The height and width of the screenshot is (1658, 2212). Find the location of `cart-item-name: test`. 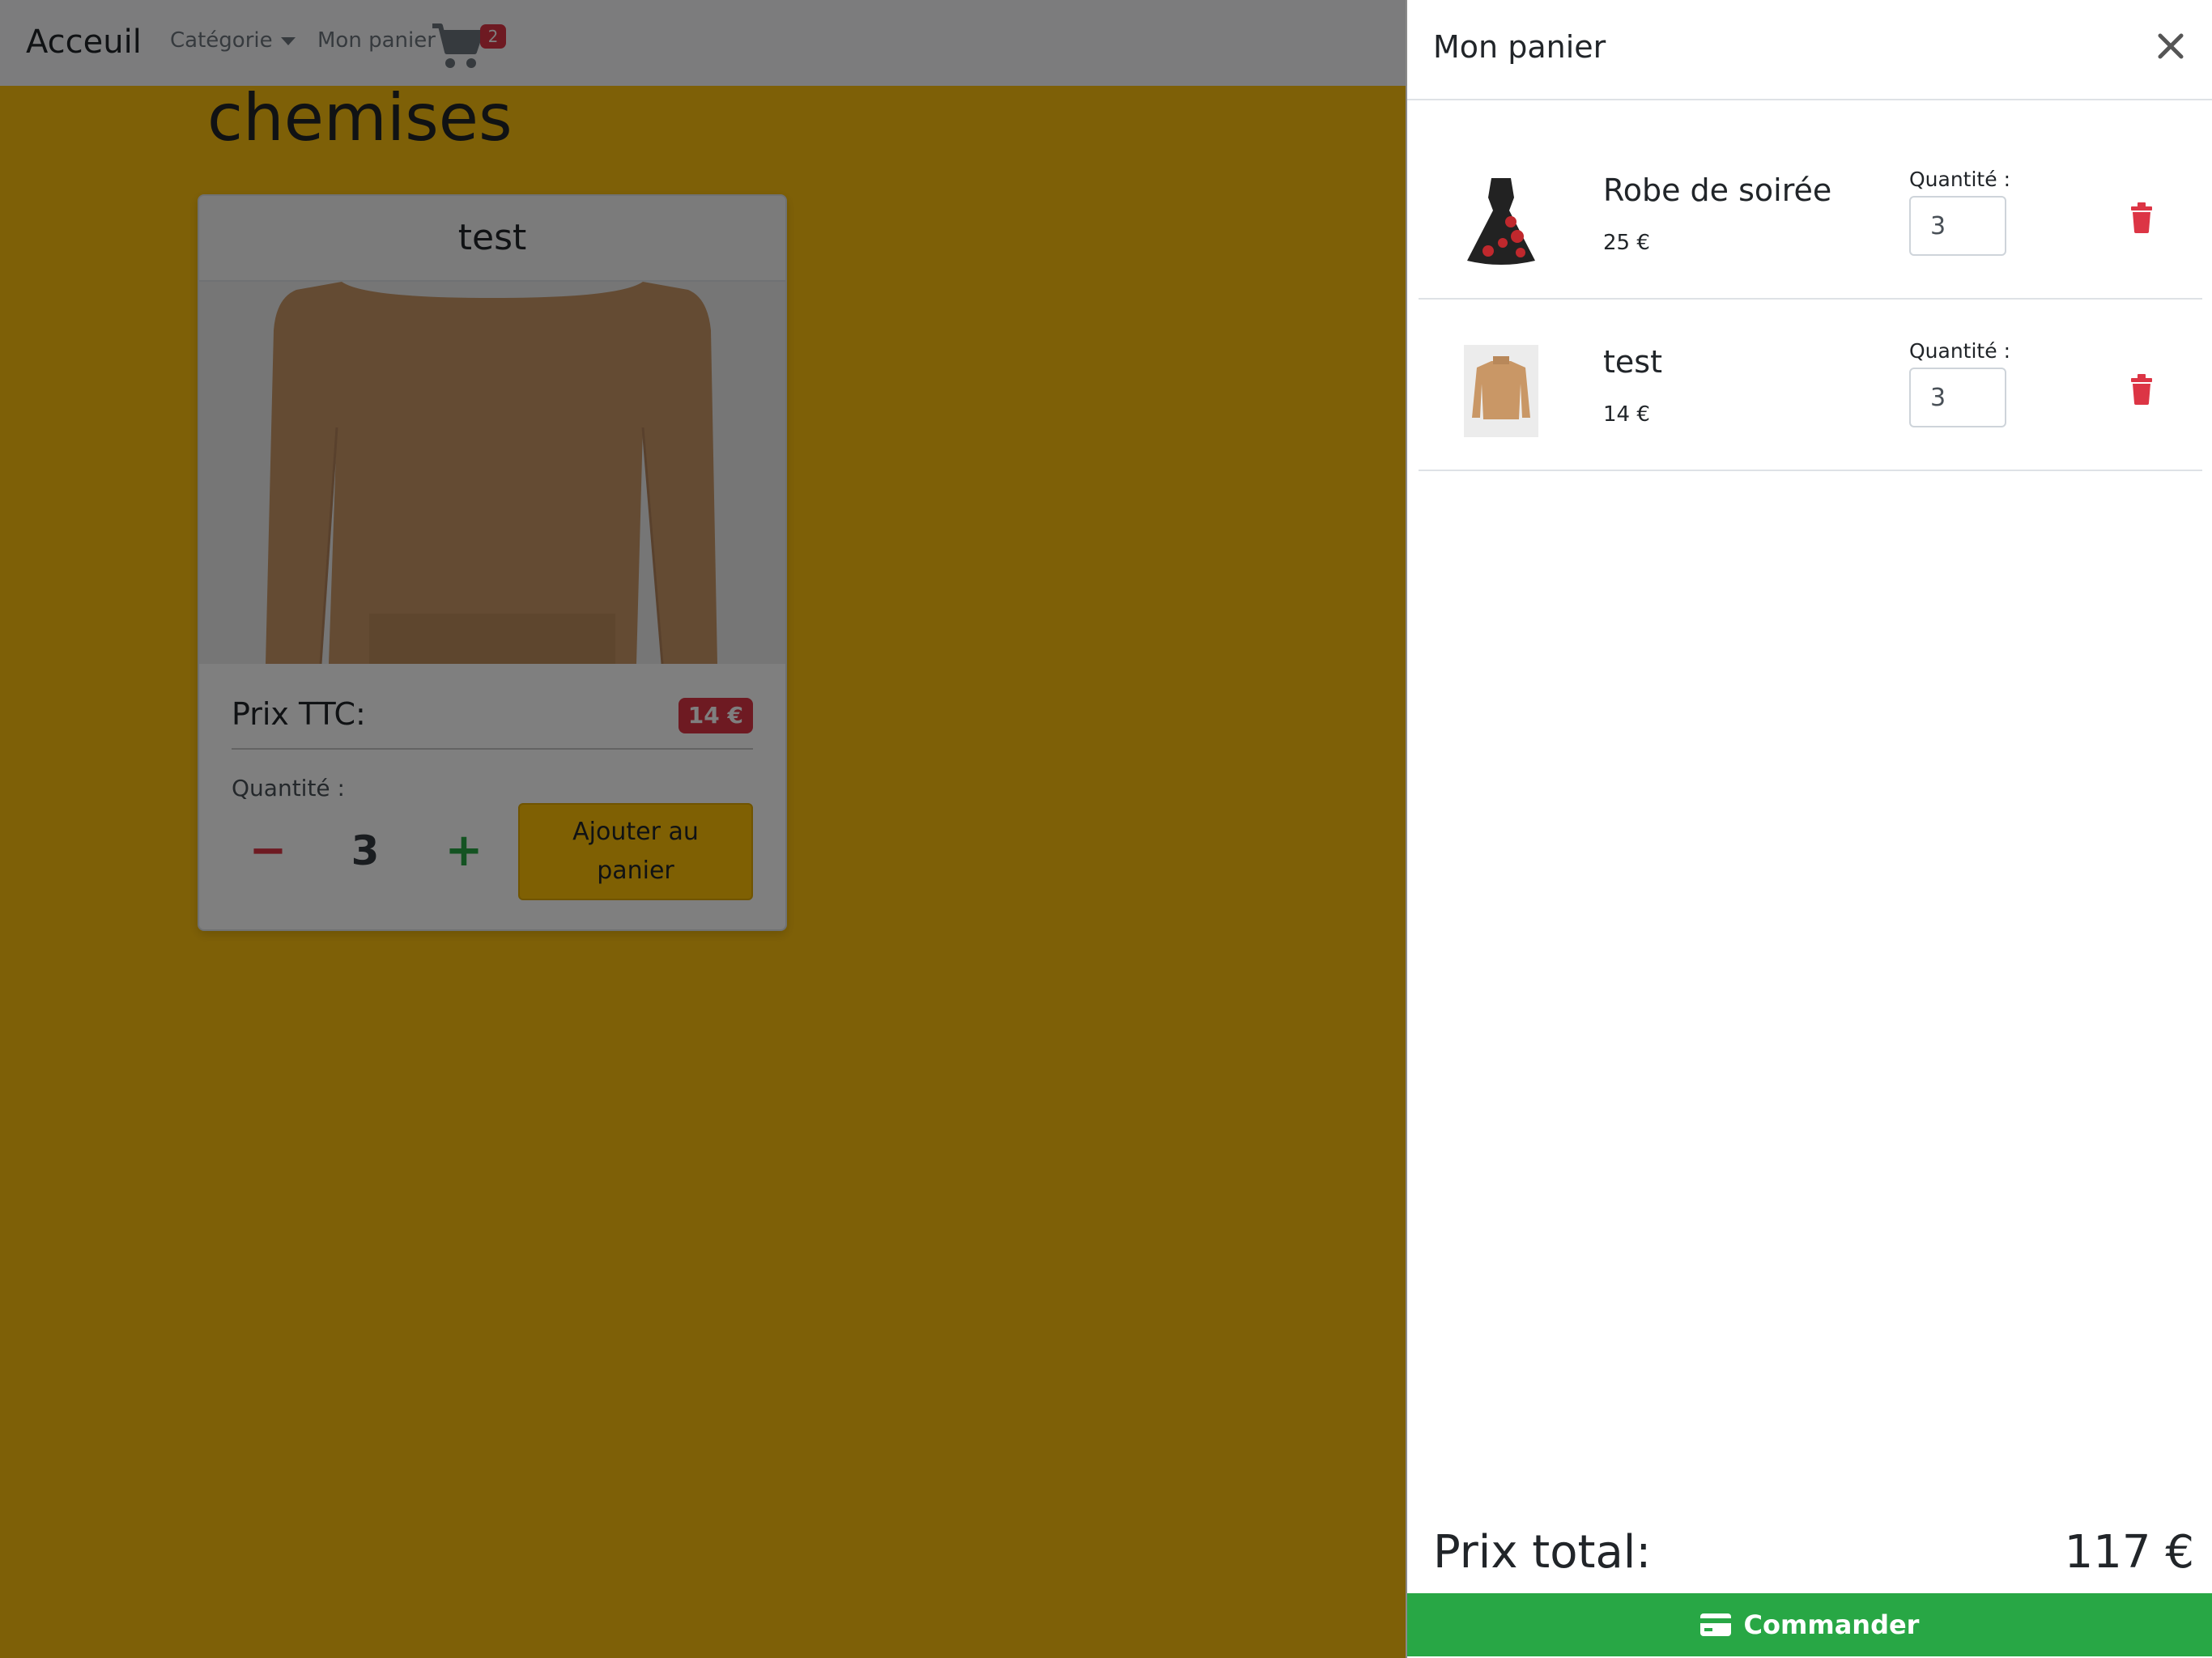

cart-item-name: test is located at coordinates (1633, 362).